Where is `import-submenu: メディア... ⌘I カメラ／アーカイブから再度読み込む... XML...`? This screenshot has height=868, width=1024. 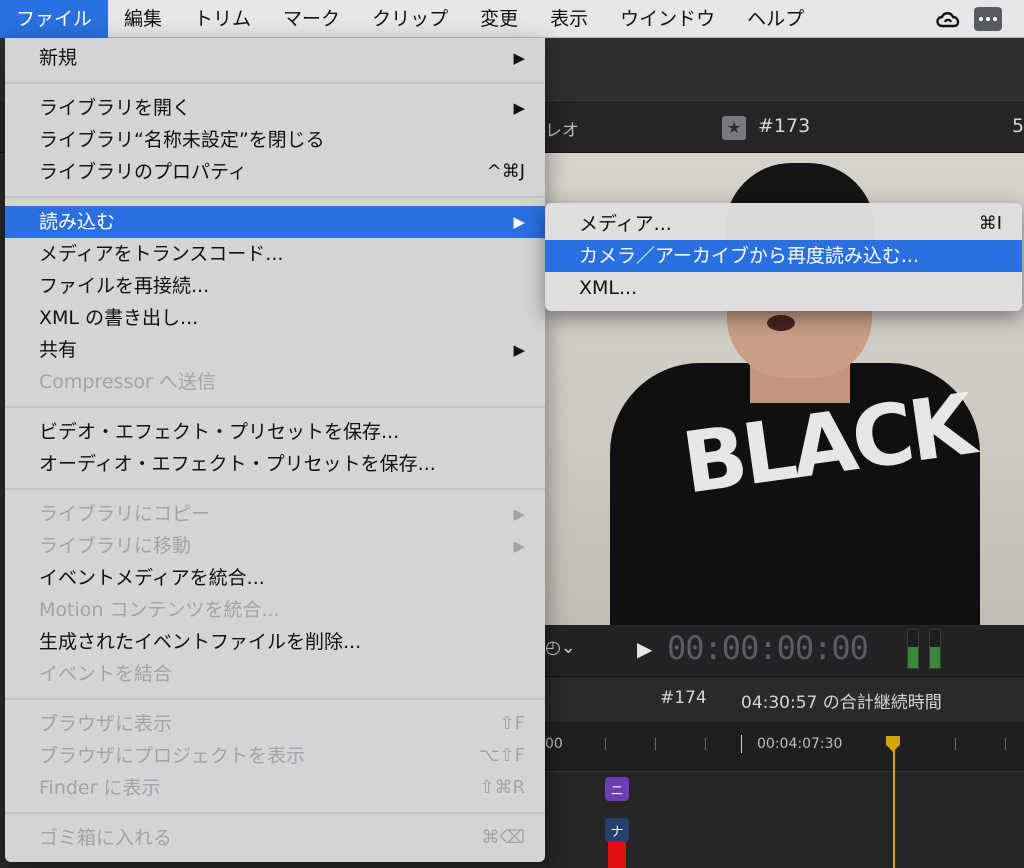
import-submenu: メディア... ⌘I カメラ／アーカイブから再度読み込む... XML... is located at coordinates (783, 257).